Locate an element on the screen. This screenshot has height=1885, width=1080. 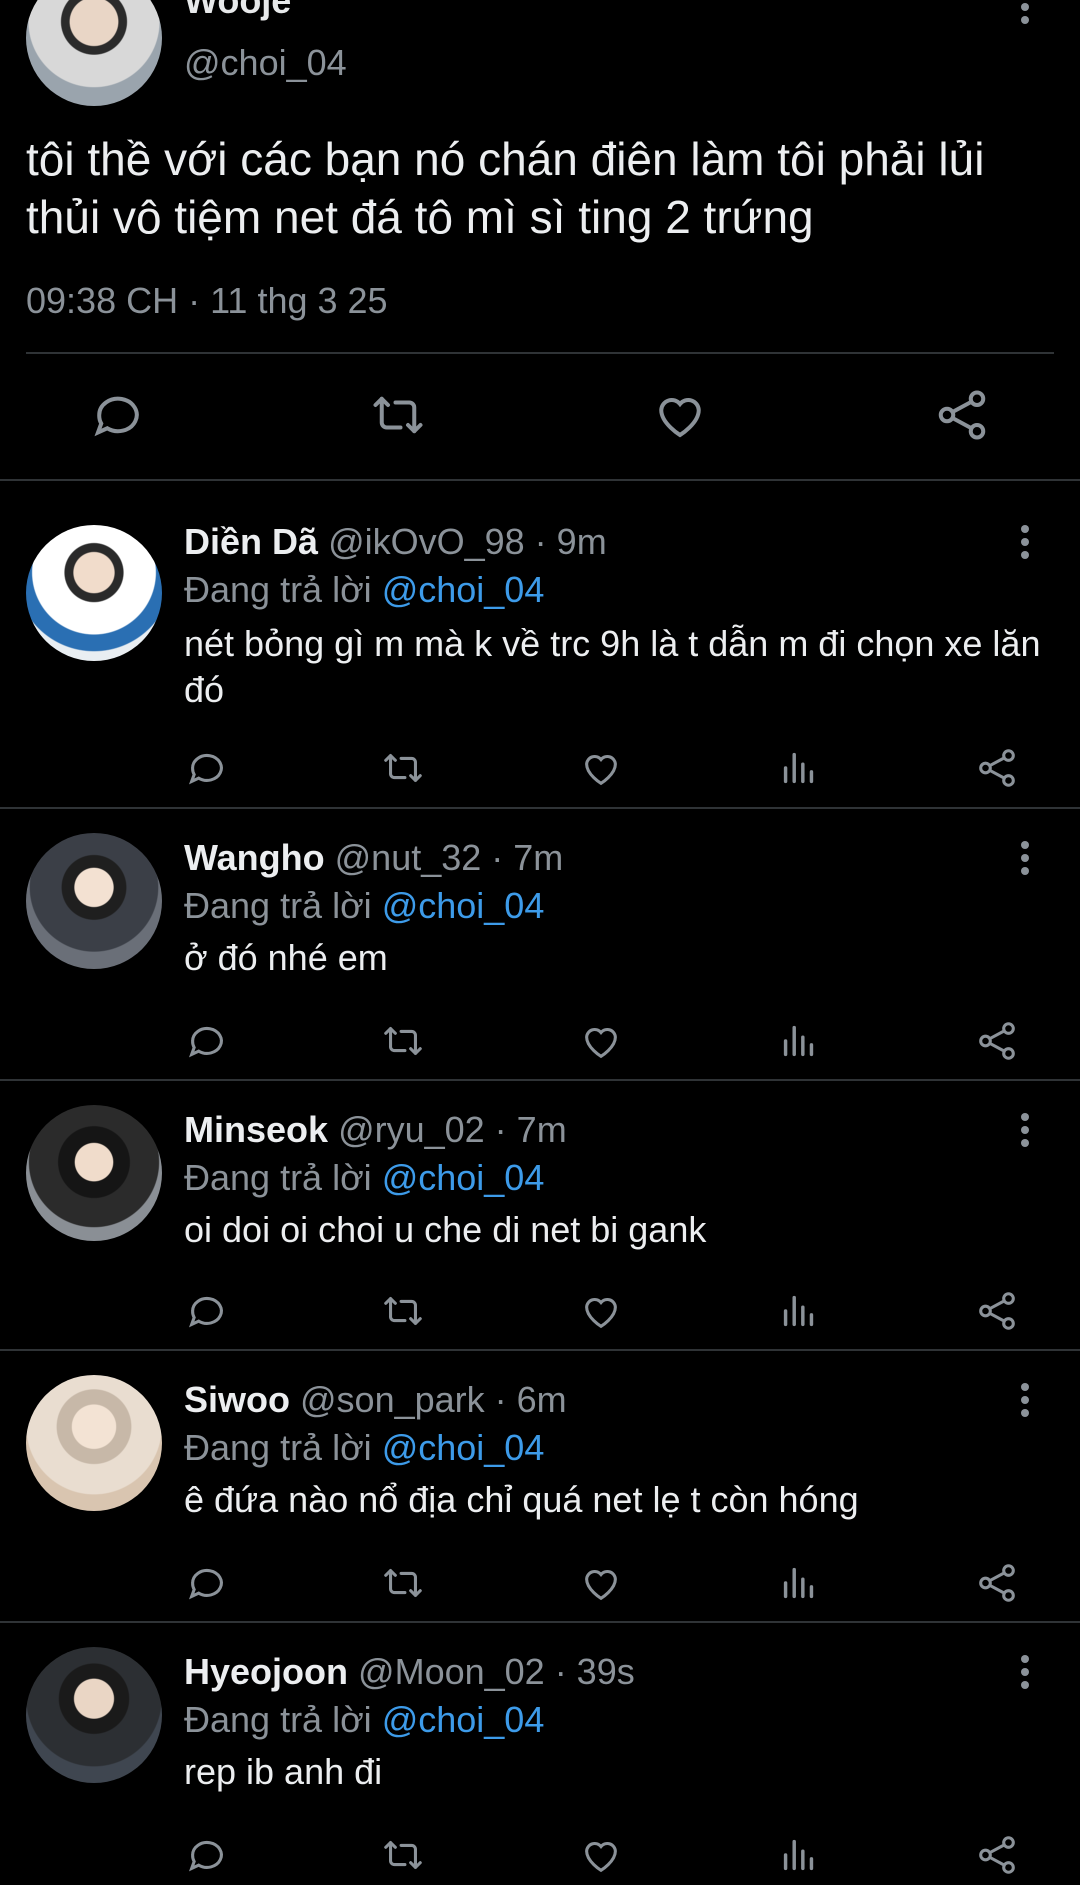
author-handle-time: @nut_32 · 7m is located at coordinates (449, 857).